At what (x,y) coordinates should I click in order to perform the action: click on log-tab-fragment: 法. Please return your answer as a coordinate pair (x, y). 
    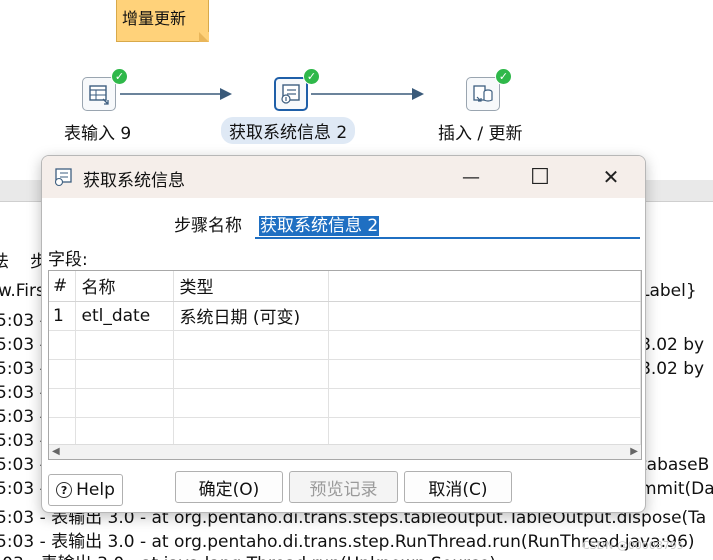
    Looking at the image, I should click on (4, 259).